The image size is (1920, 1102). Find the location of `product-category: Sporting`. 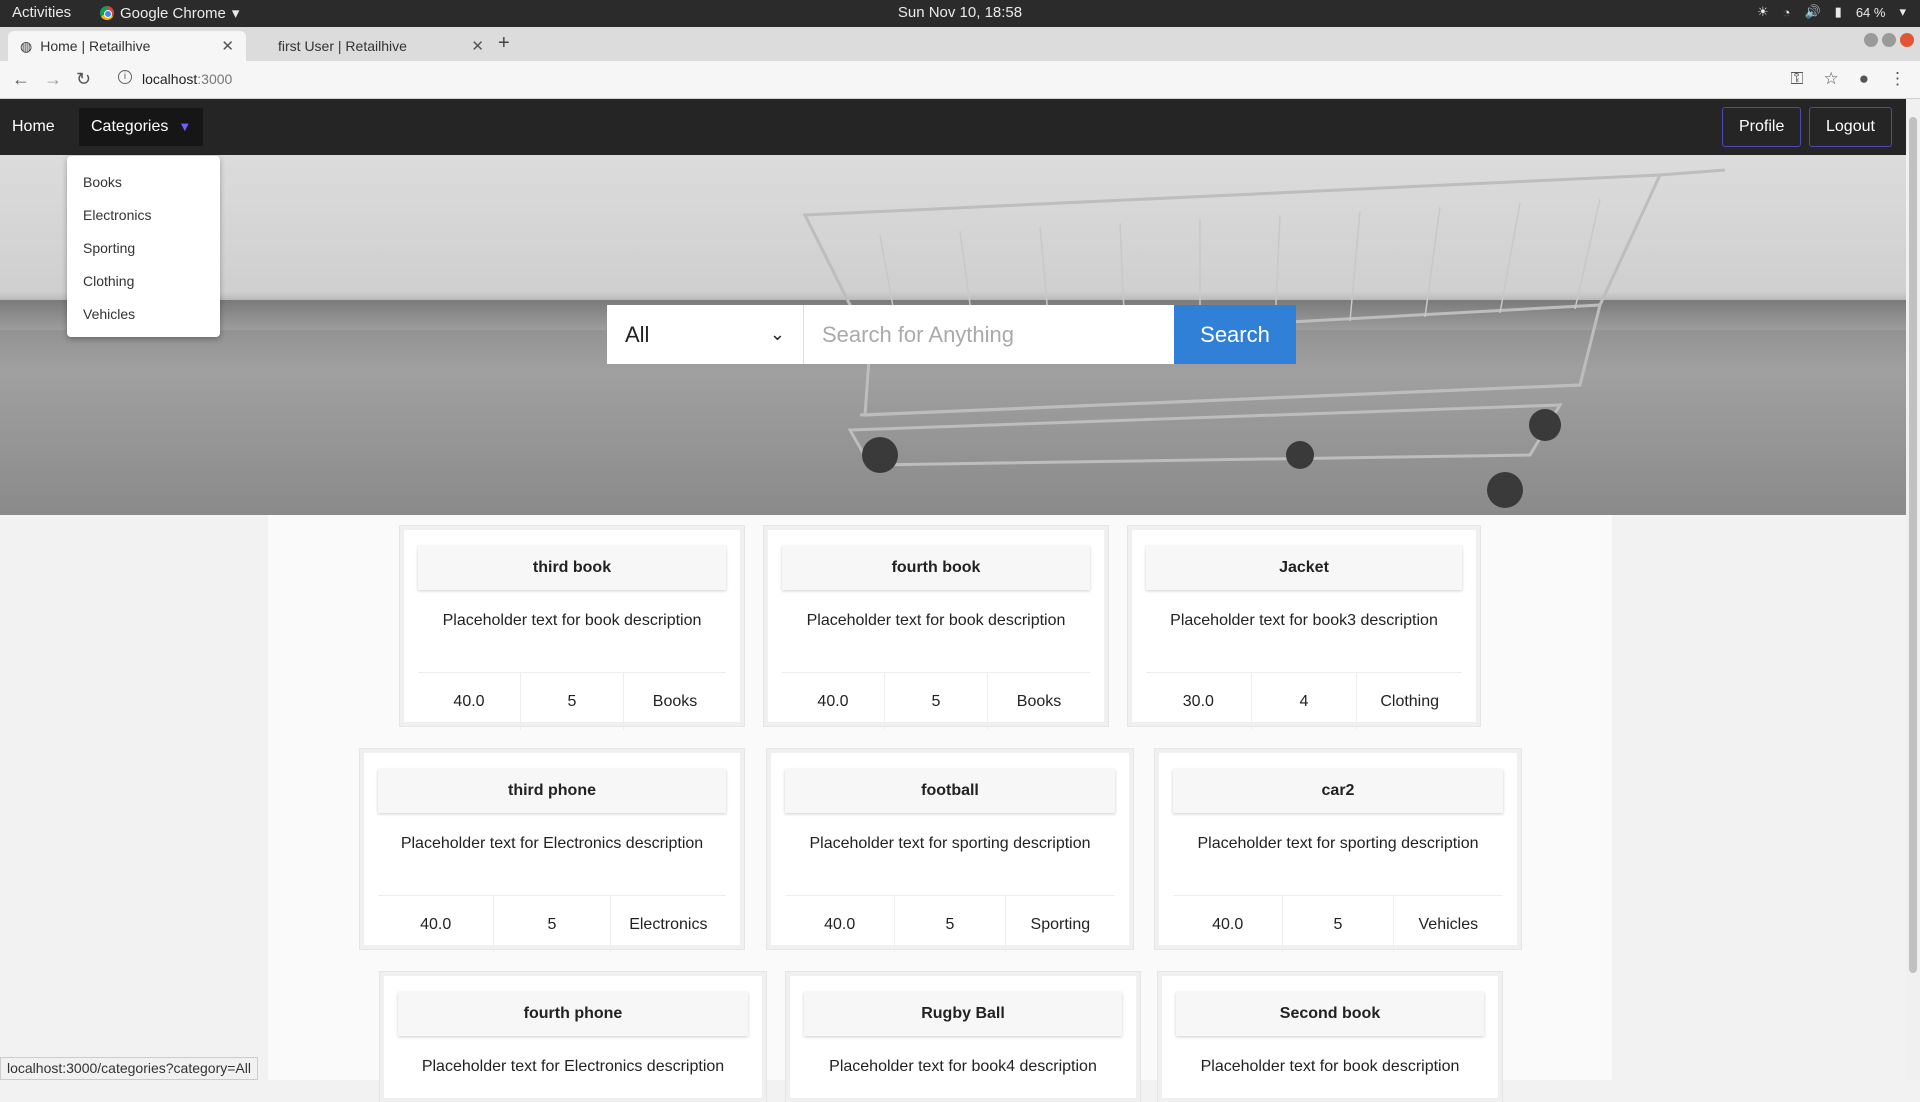

product-category: Sporting is located at coordinates (1060, 924).